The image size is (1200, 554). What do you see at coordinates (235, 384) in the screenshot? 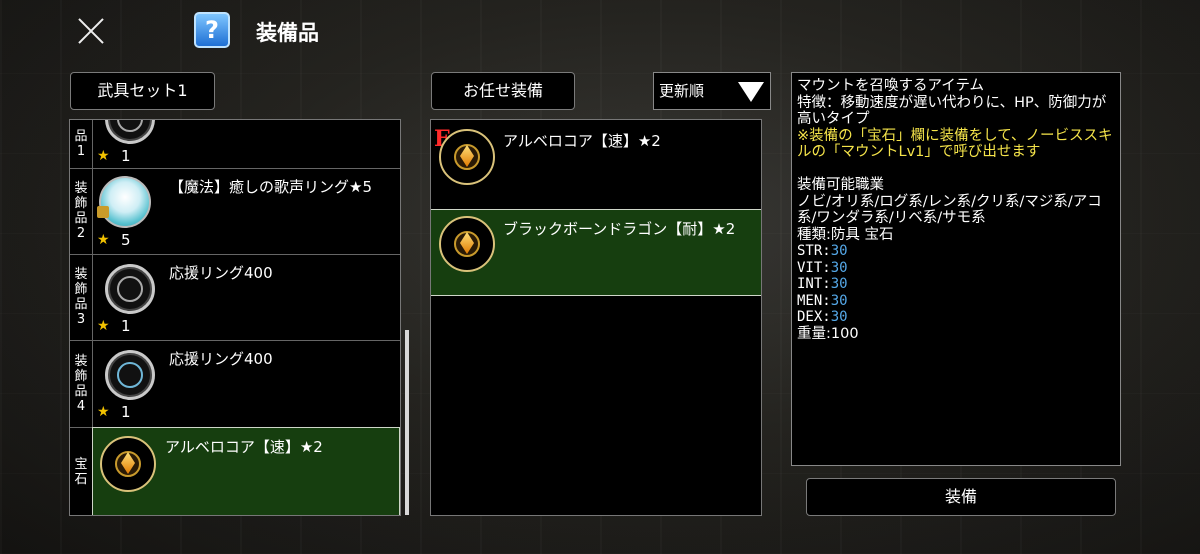
I see `slot-accessory-4: 装飾品4 ★ 1 応援リング400` at bounding box center [235, 384].